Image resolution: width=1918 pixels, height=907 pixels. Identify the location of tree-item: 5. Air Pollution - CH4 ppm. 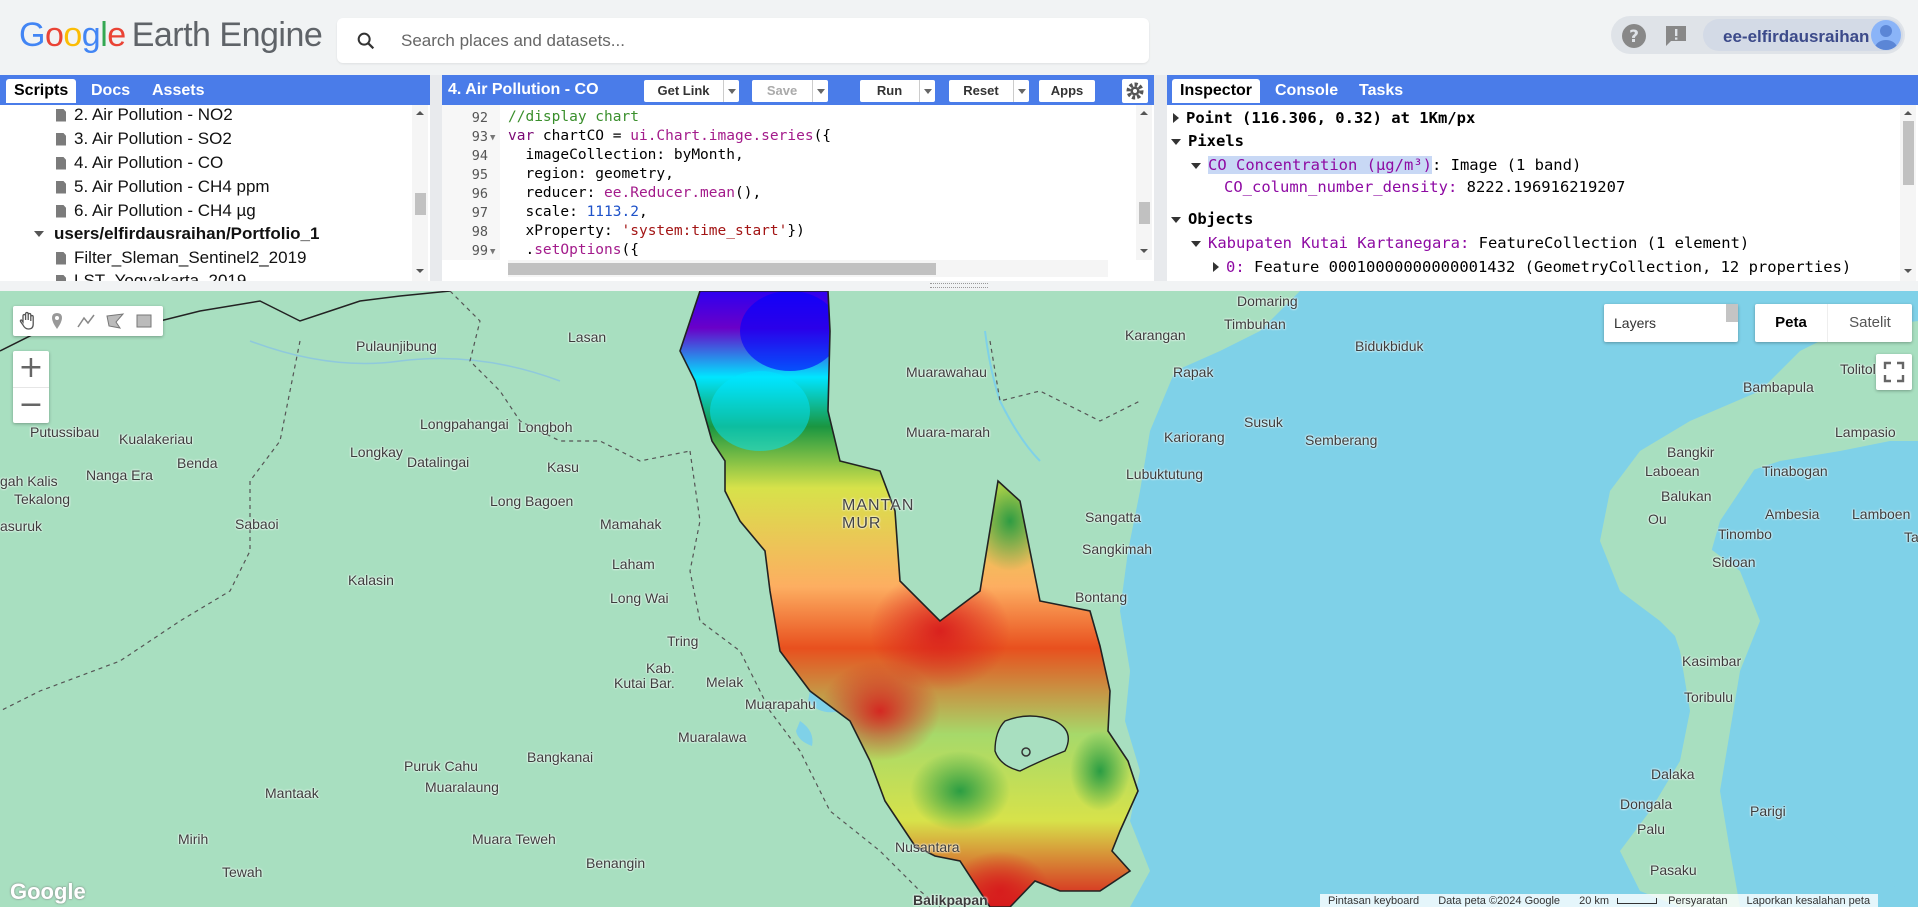
(163, 187).